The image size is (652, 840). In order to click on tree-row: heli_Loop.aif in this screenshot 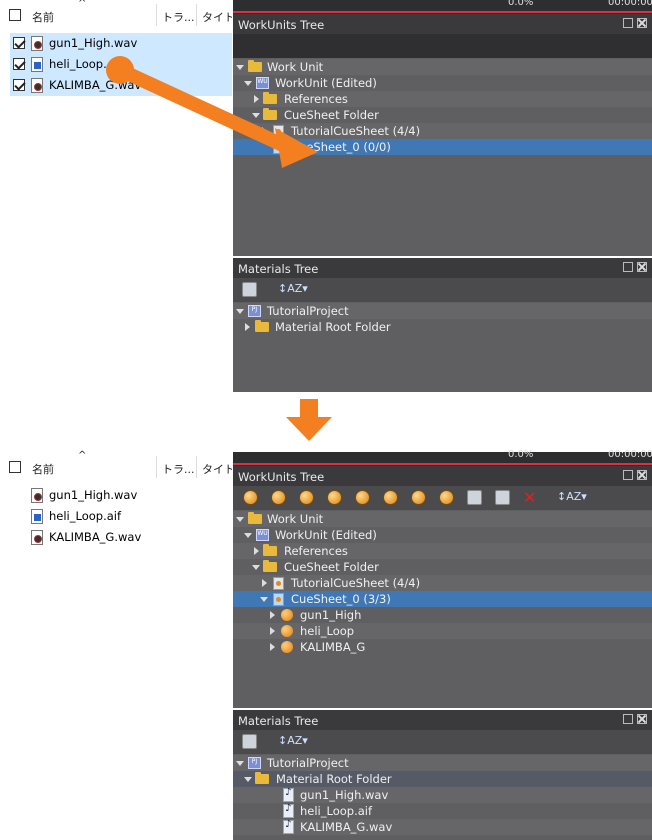, I will do `click(442, 811)`.